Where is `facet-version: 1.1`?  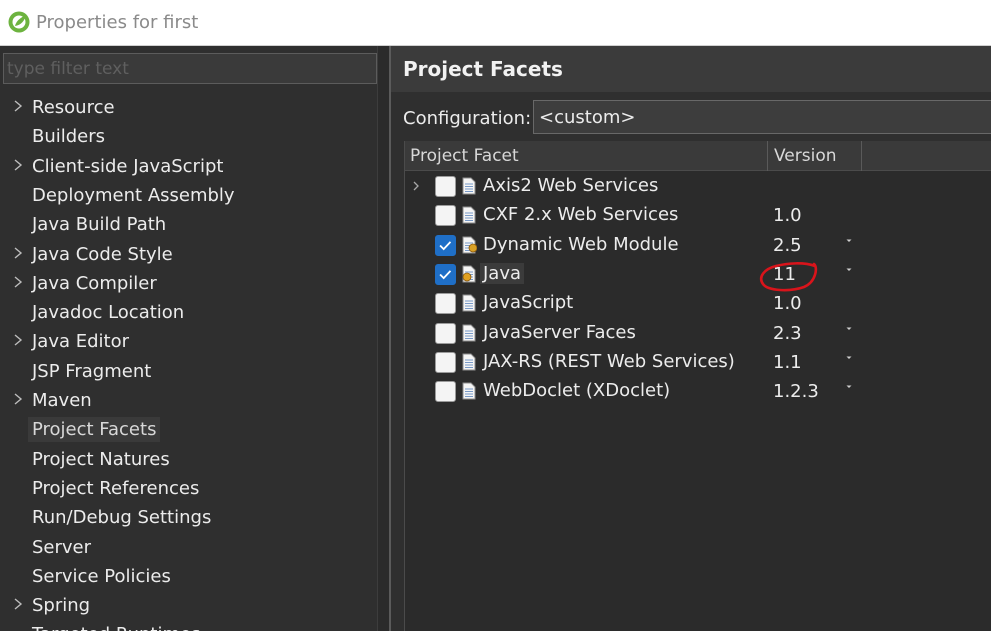
facet-version: 1.1 is located at coordinates (787, 362).